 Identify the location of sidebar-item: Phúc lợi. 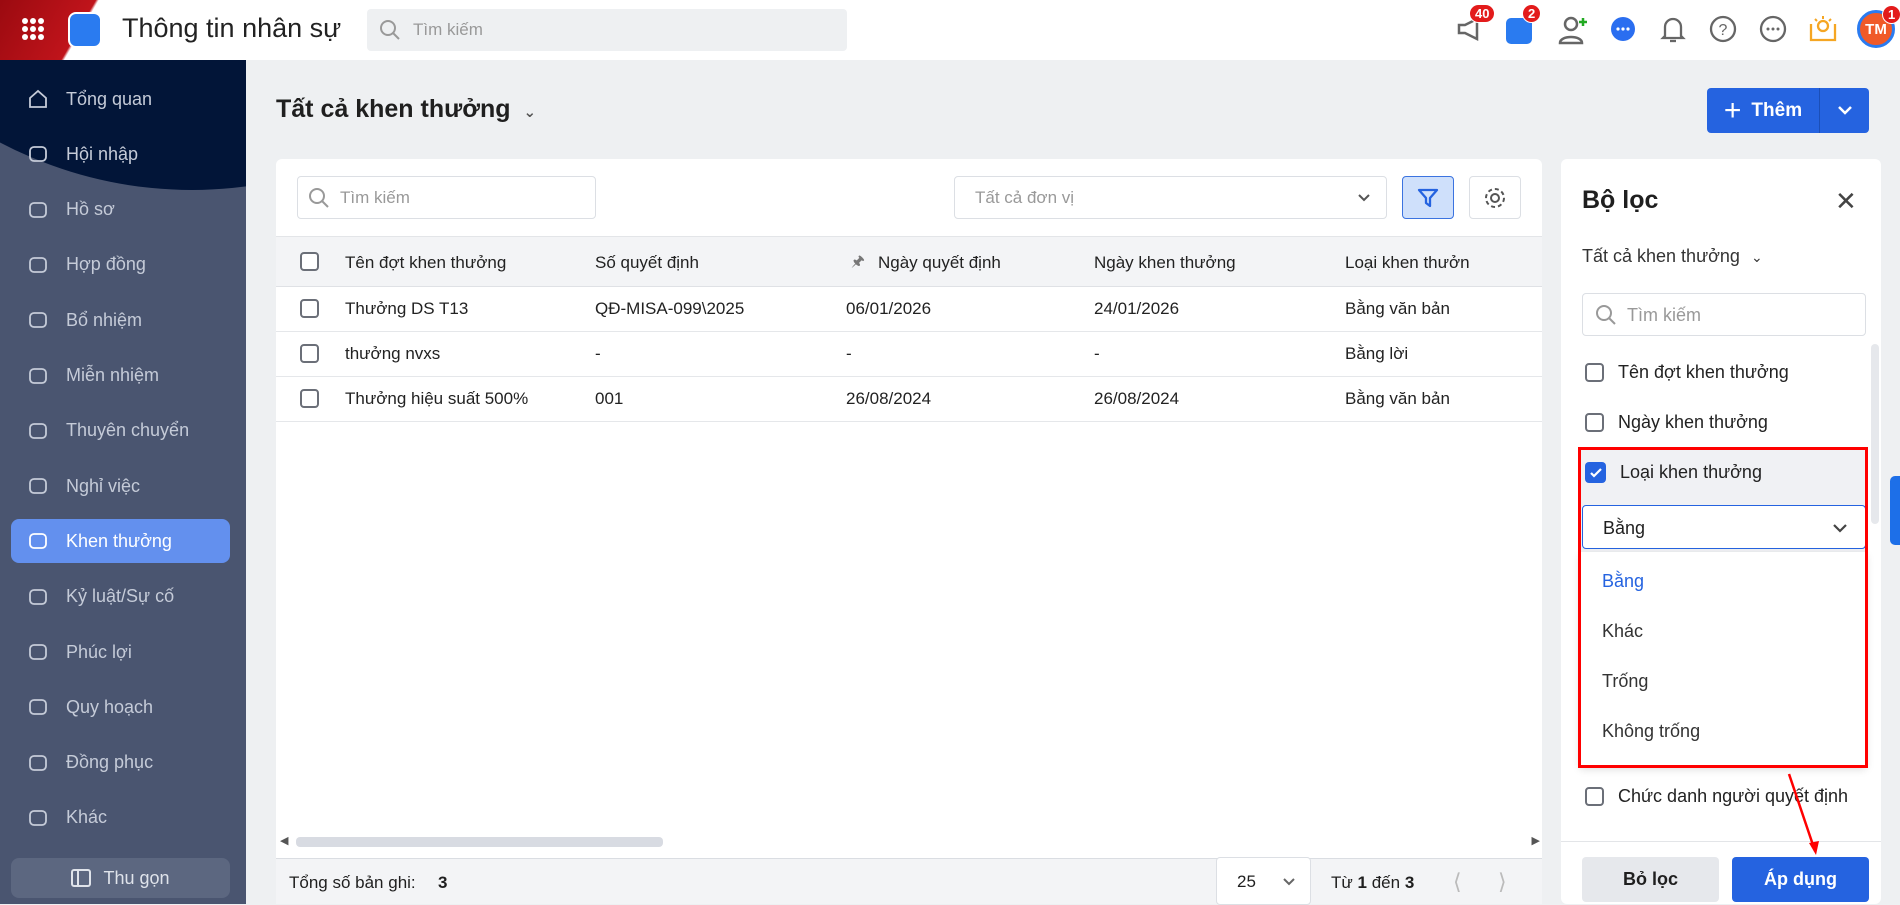
(120, 652).